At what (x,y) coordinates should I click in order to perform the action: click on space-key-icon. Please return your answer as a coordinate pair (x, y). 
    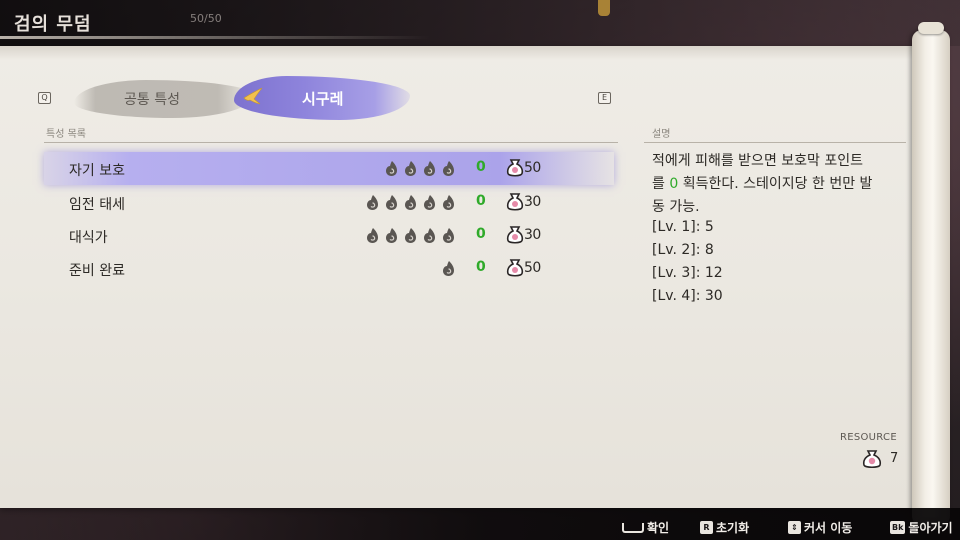
    Looking at the image, I should click on (633, 527).